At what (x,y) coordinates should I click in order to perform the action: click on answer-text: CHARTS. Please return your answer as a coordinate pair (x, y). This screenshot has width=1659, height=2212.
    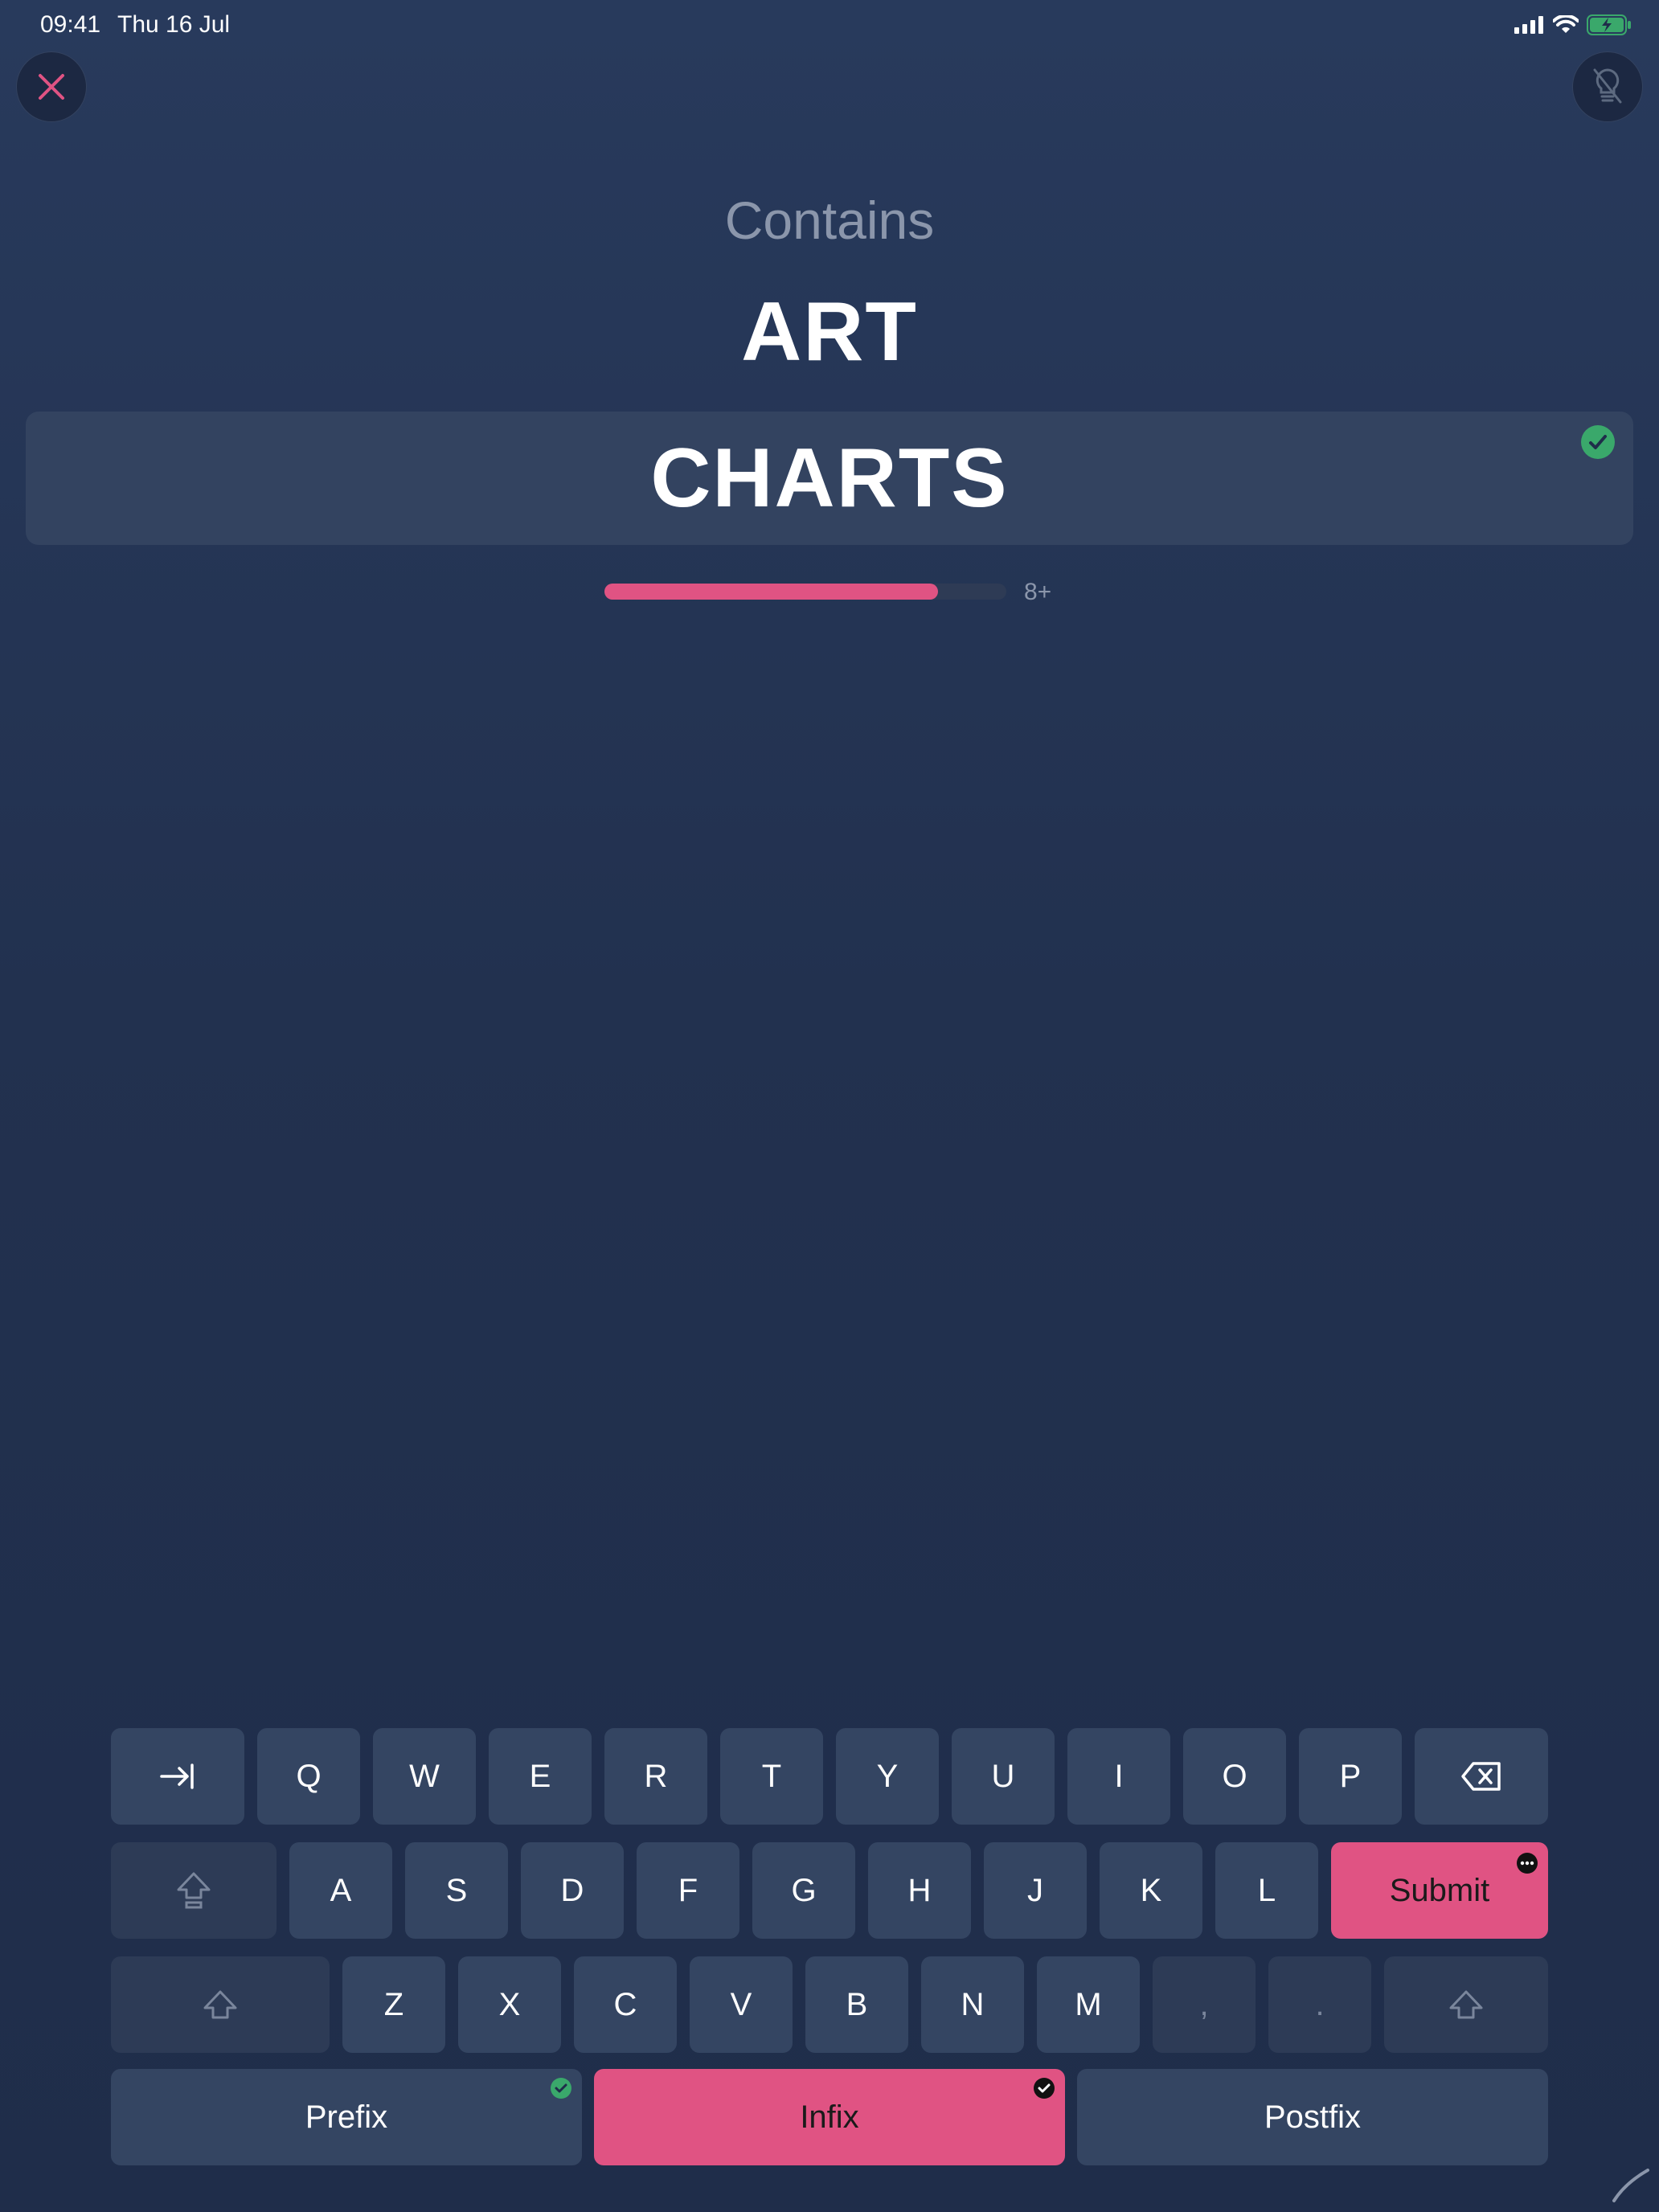
    Looking at the image, I should click on (829, 478).